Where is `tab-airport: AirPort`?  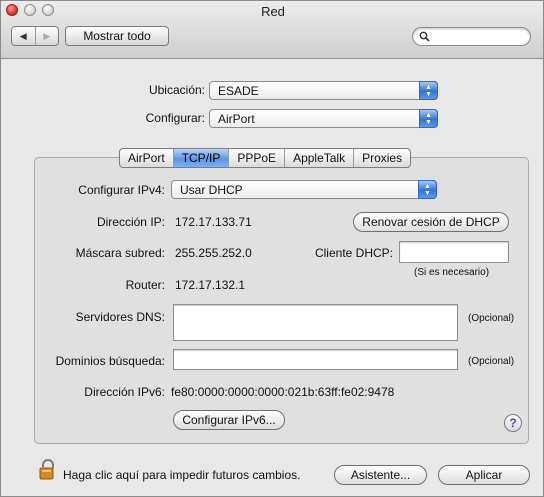
tab-airport: AirPort is located at coordinates (146, 158).